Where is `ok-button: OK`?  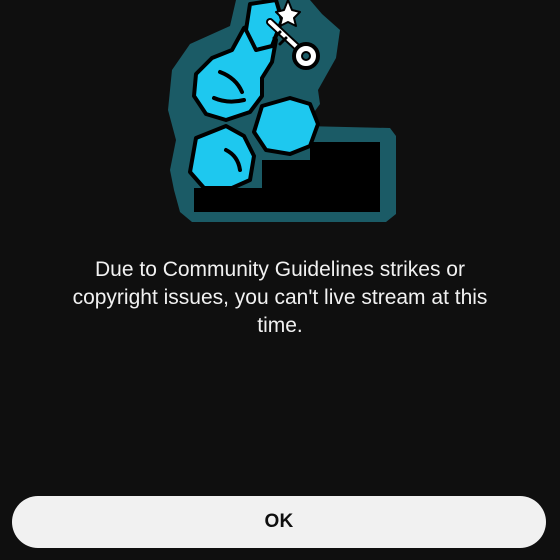
ok-button: OK is located at coordinates (279, 522).